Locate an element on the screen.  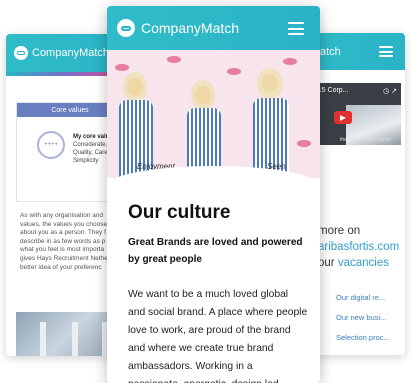
center-phone-header: CompanyMatch is located at coordinates (213, 28).